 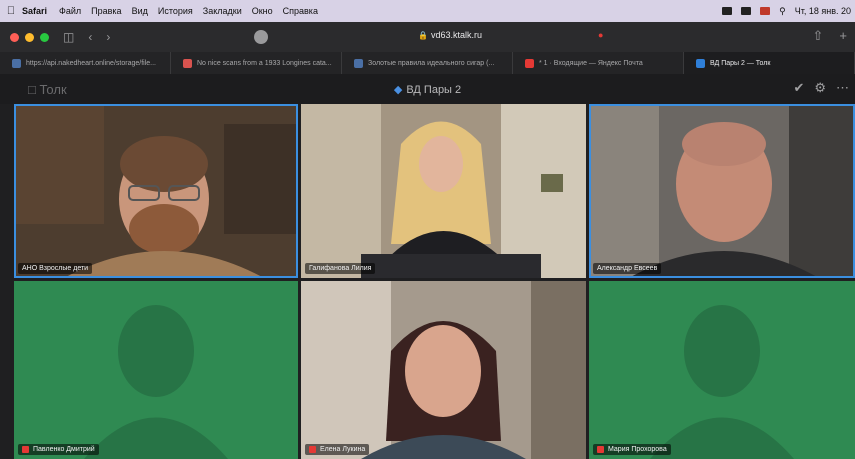 I want to click on recording-indicator-icon: ●, so click(x=601, y=35).